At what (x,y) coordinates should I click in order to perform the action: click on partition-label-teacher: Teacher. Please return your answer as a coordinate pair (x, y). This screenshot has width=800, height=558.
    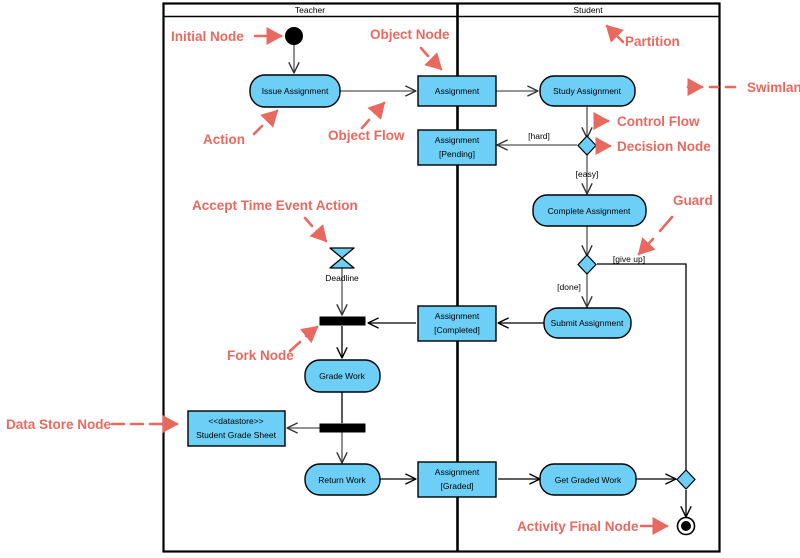
    Looking at the image, I should click on (310, 10).